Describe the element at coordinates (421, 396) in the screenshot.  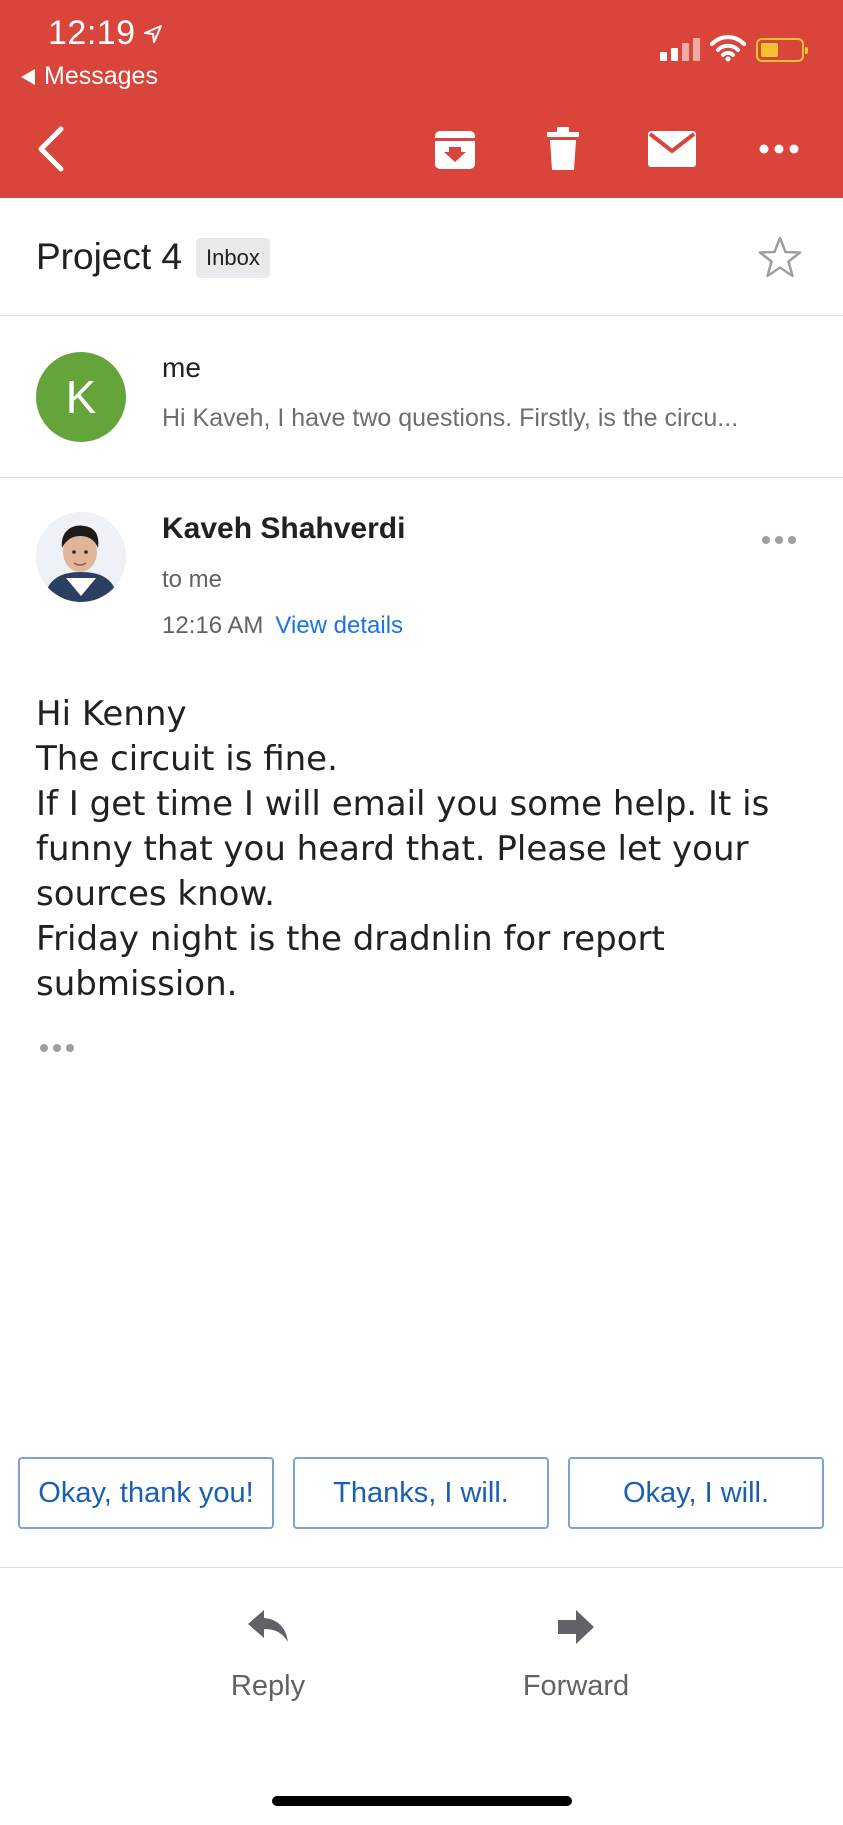
I see `collapsed-message` at that location.